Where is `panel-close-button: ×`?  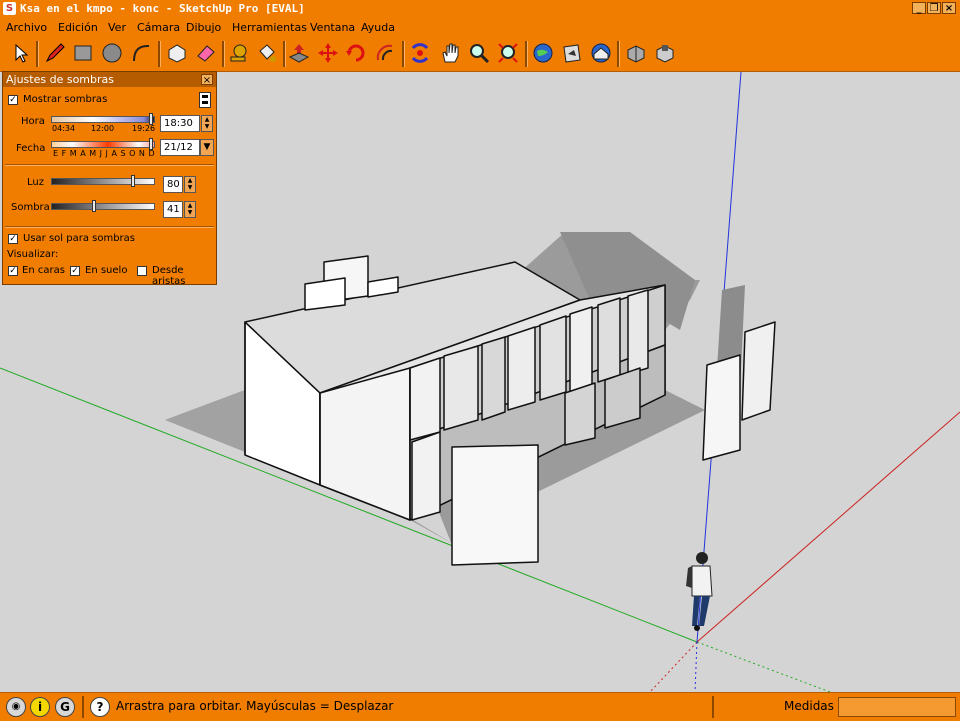
panel-close-button: × is located at coordinates (207, 80).